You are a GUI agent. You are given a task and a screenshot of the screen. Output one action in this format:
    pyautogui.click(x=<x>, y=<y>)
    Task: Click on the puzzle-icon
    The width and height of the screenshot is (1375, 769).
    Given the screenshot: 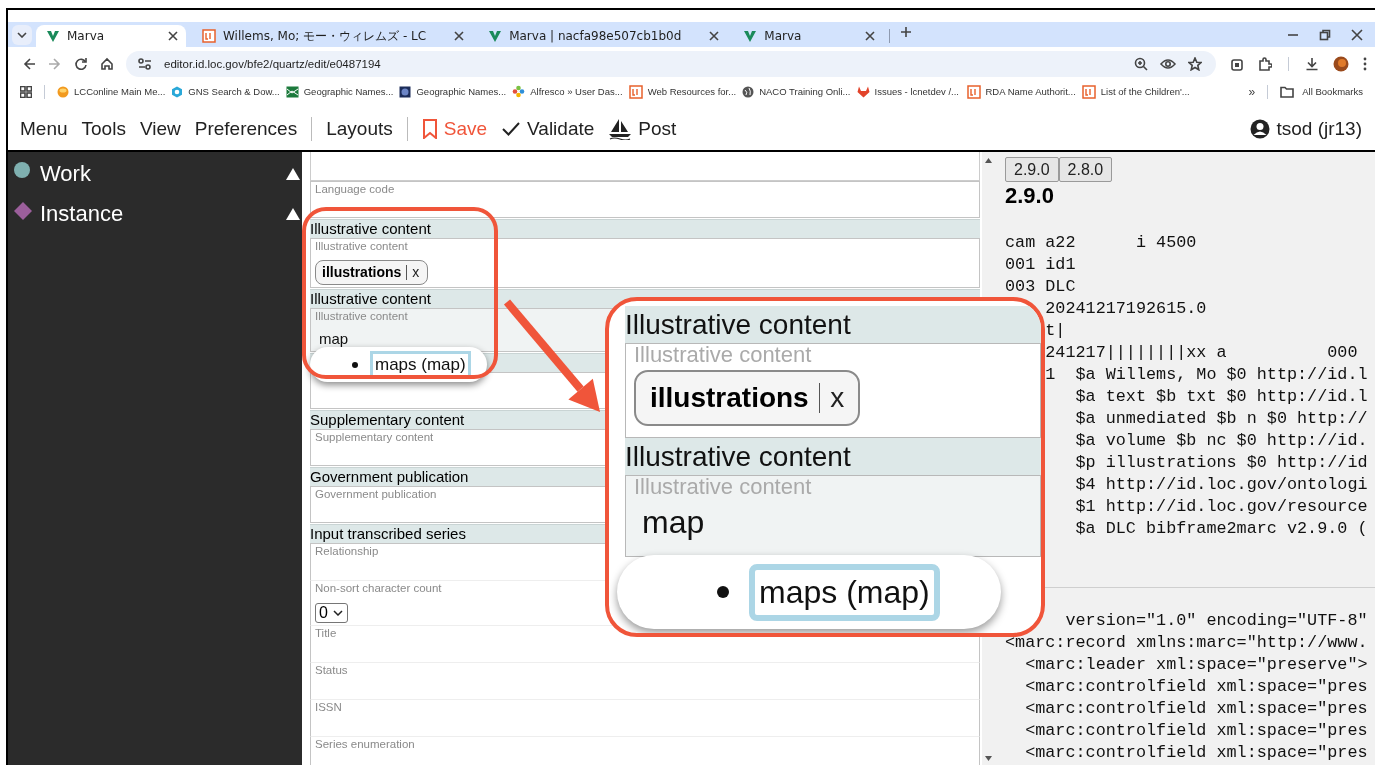 What is the action you would take?
    pyautogui.click(x=1265, y=63)
    